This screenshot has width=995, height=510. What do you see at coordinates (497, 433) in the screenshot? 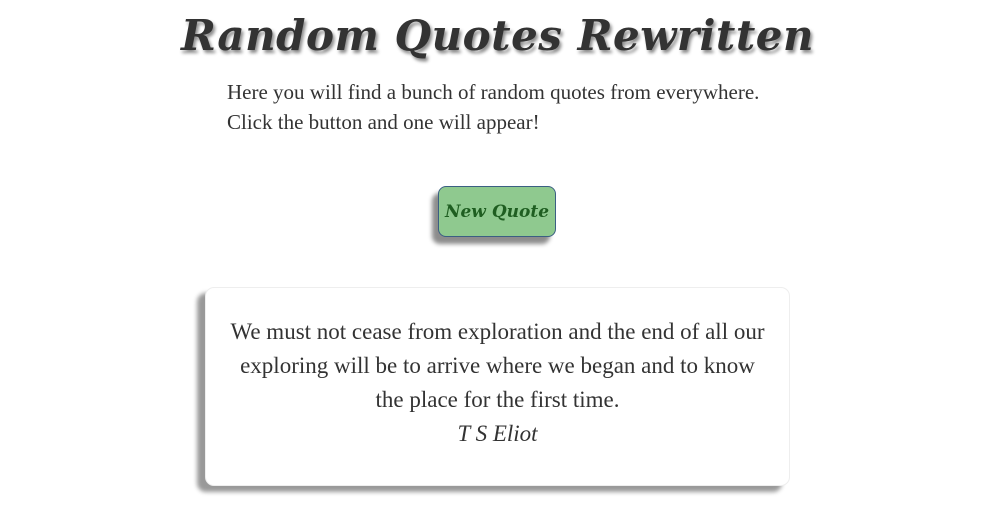
I see `quote-author: T S Eliot` at bounding box center [497, 433].